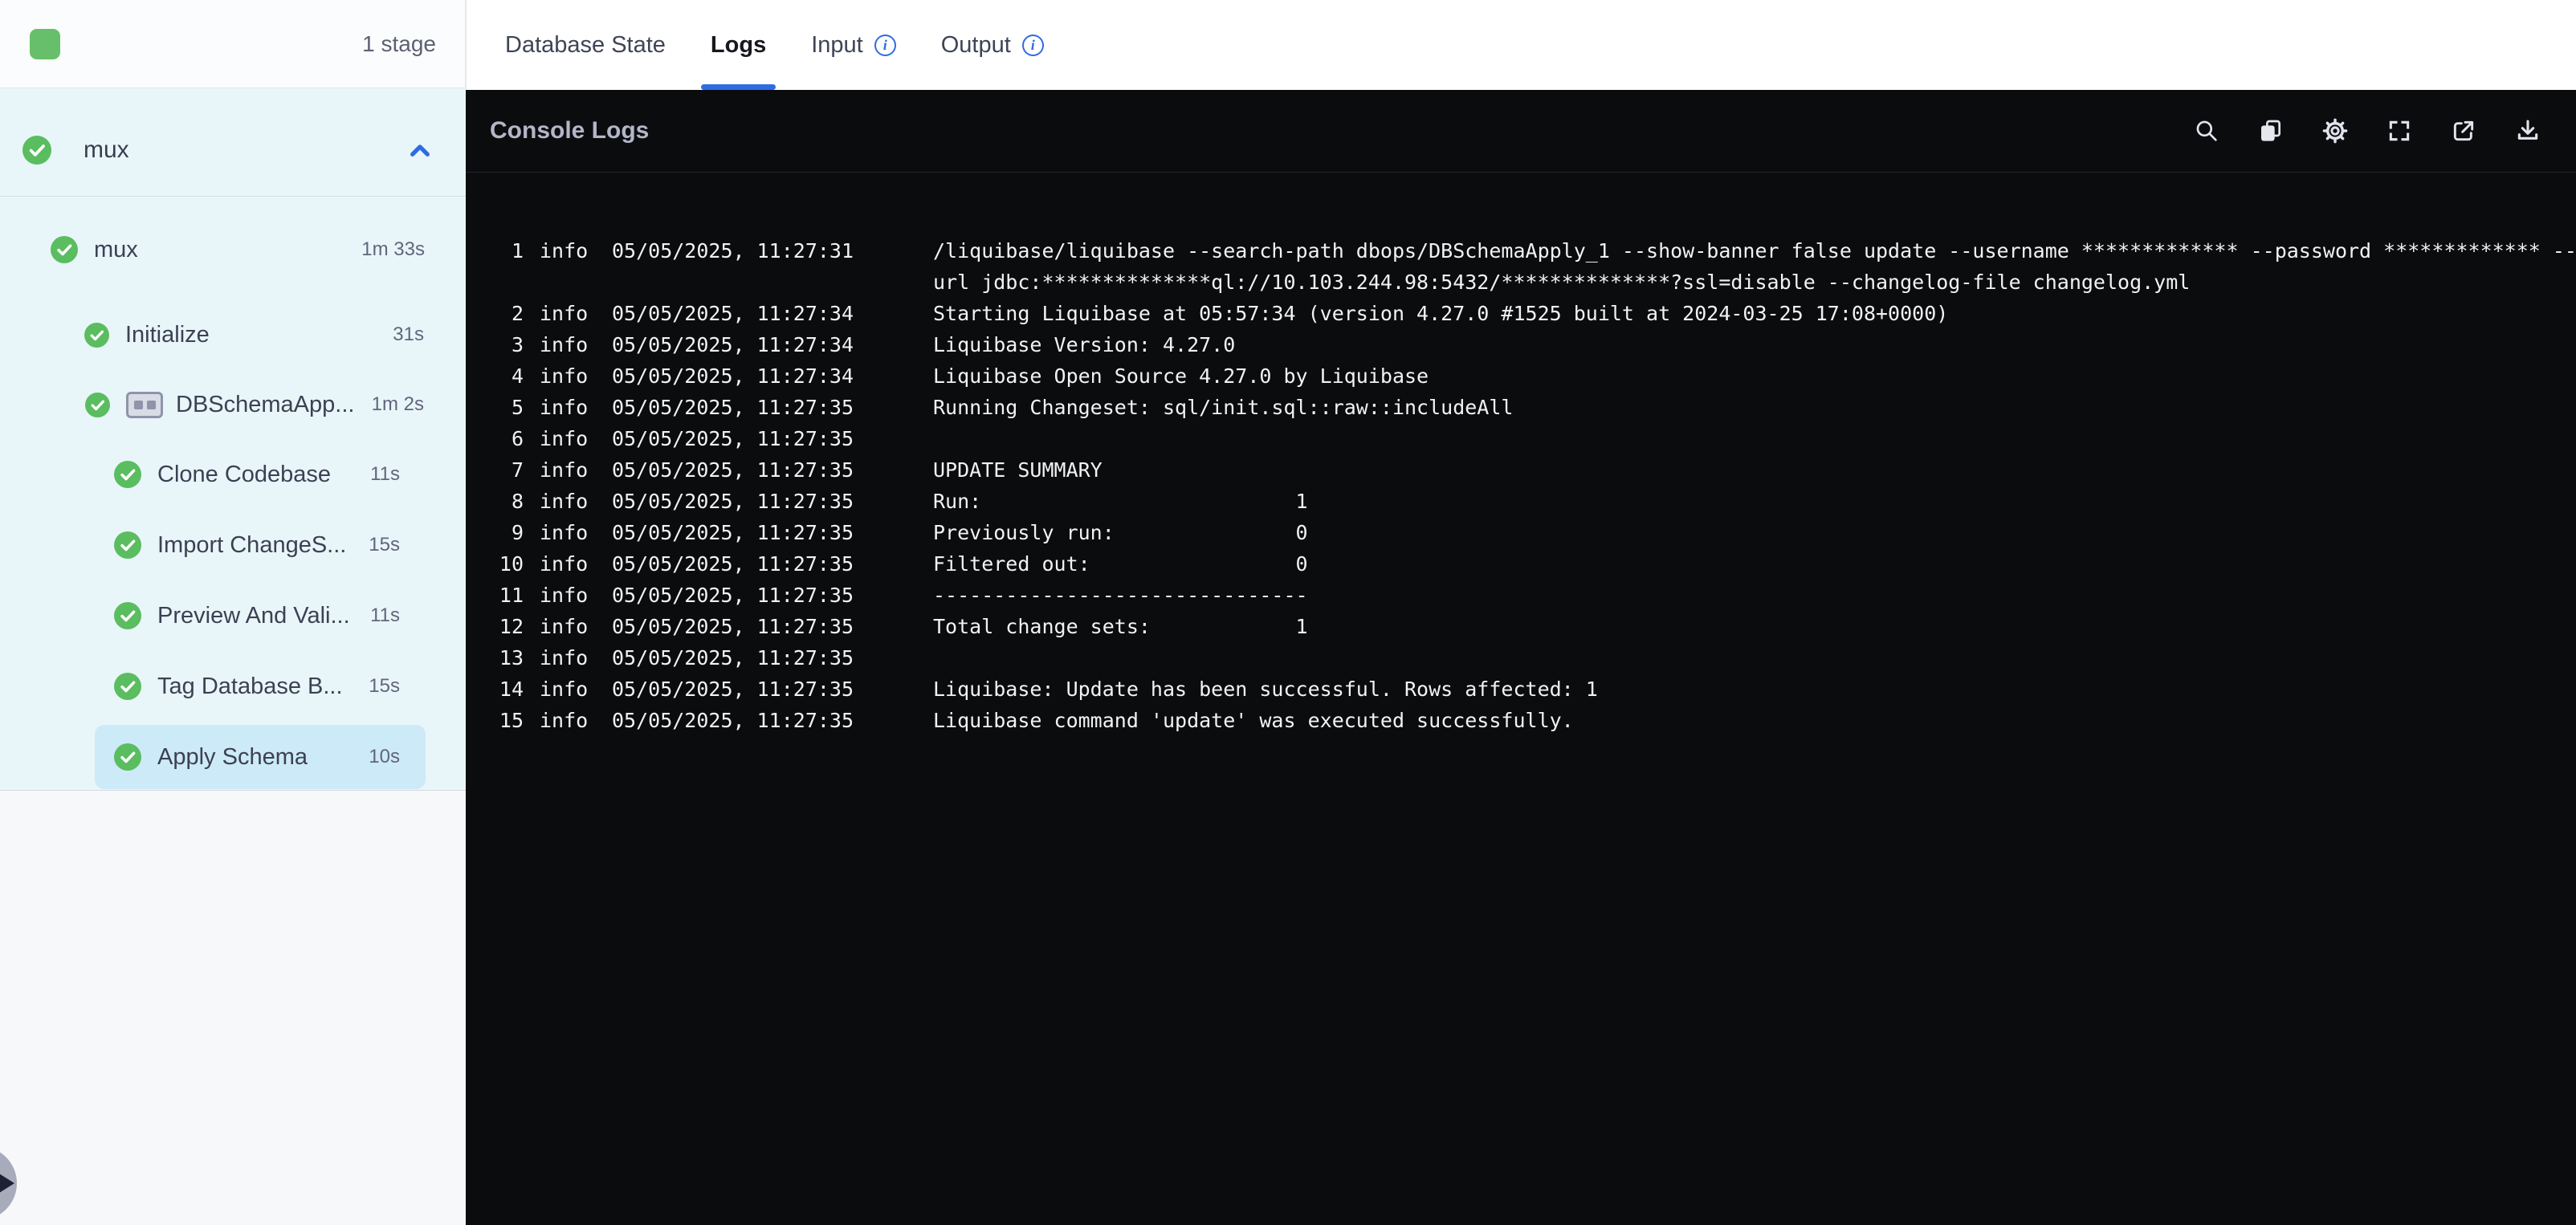 The height and width of the screenshot is (1225, 2576). Describe the element at coordinates (992, 45) in the screenshot. I see `tab-output: Output i` at that location.